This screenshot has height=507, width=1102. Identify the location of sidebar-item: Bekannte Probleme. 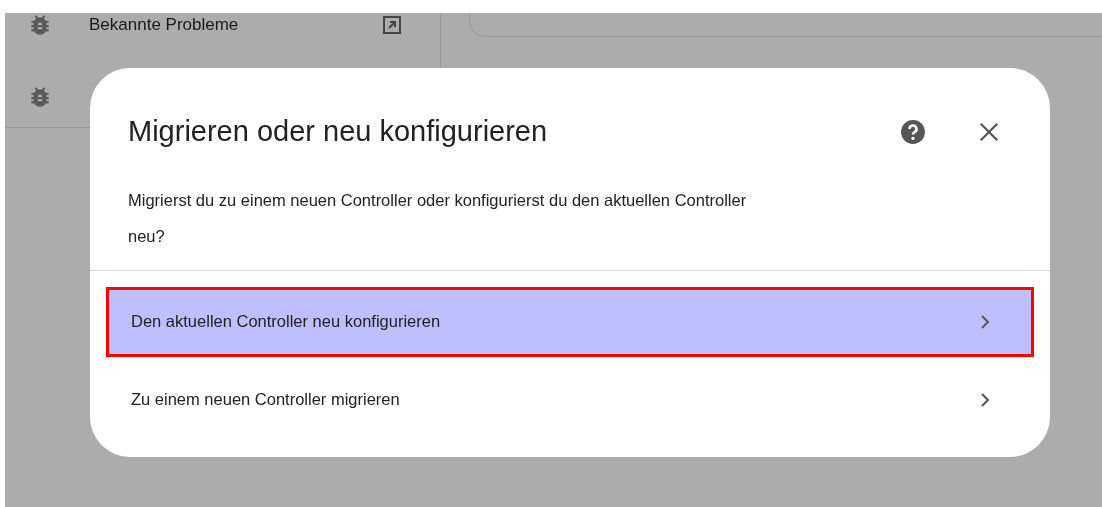
(234, 25).